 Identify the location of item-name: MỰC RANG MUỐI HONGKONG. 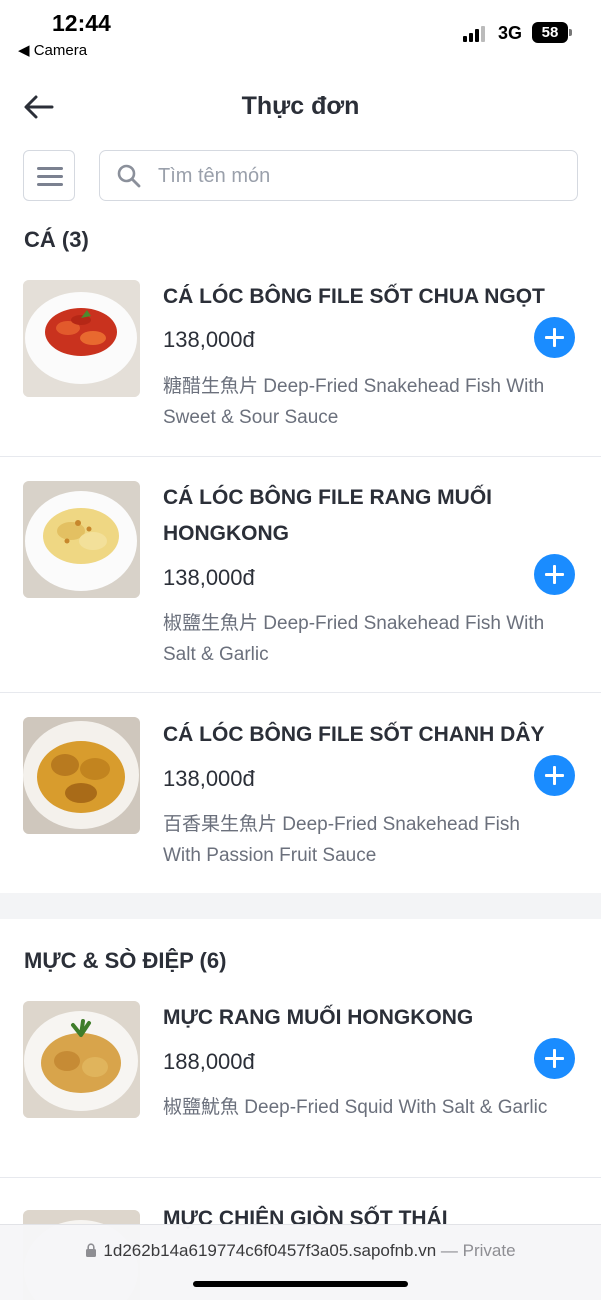
(369, 1018).